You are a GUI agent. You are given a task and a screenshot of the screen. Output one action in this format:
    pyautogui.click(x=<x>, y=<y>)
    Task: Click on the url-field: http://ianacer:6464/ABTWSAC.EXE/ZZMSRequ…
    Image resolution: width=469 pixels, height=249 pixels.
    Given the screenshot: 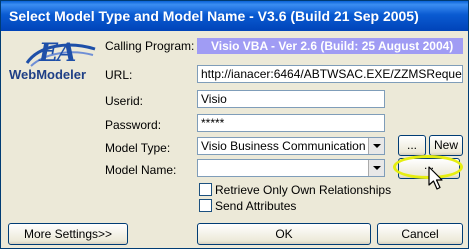 What is the action you would take?
    pyautogui.click(x=330, y=74)
    